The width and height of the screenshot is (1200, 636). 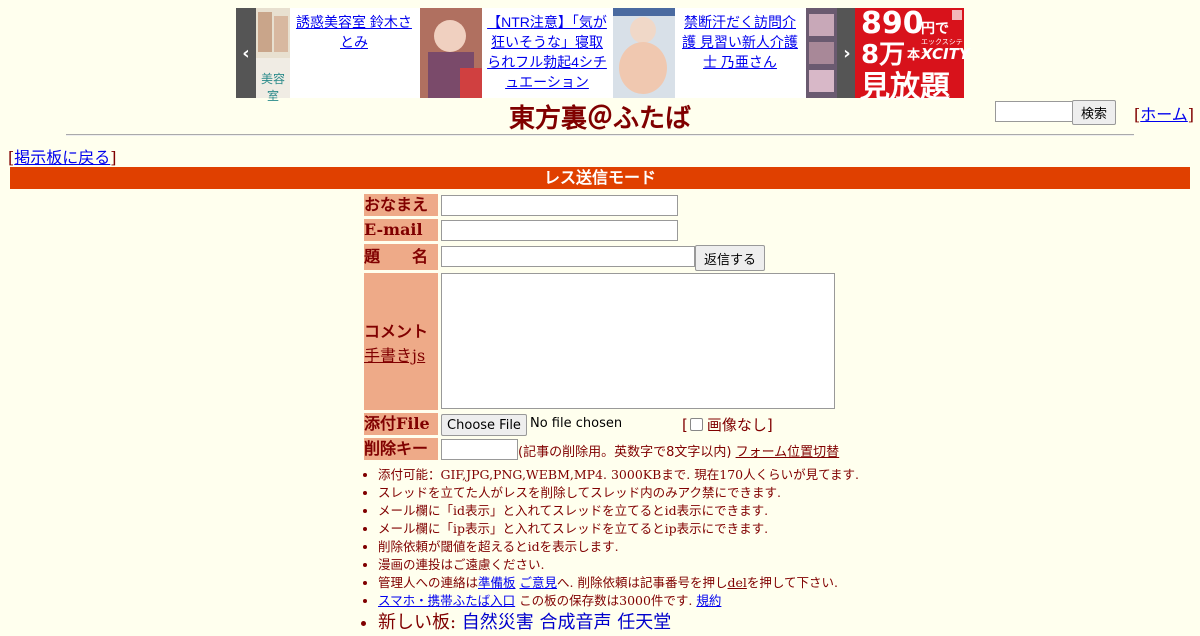 What do you see at coordinates (568, 256) in the screenshot?
I see `subject-input` at bounding box center [568, 256].